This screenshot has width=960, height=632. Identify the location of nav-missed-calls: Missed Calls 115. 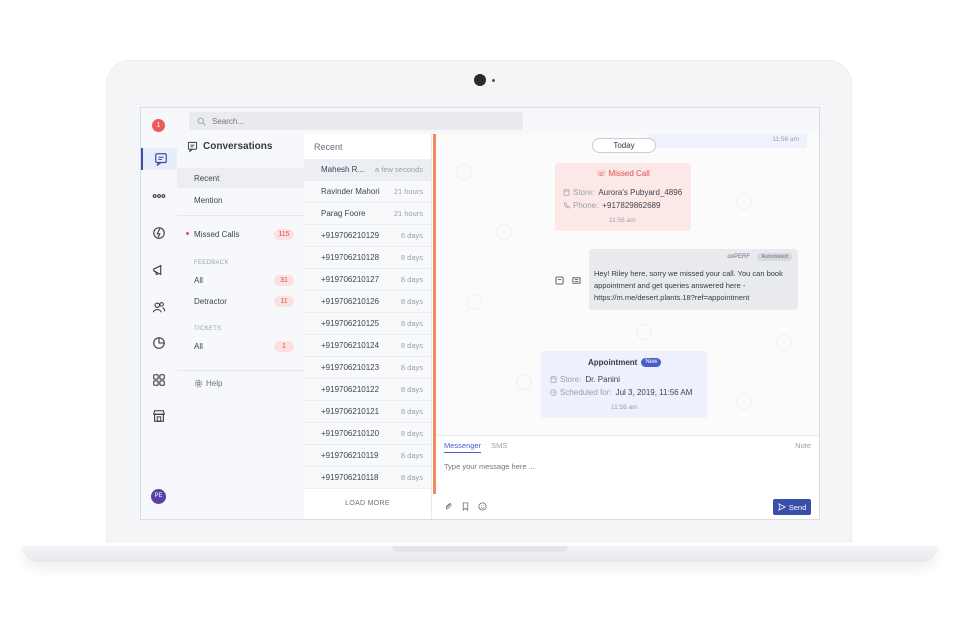
(240, 234).